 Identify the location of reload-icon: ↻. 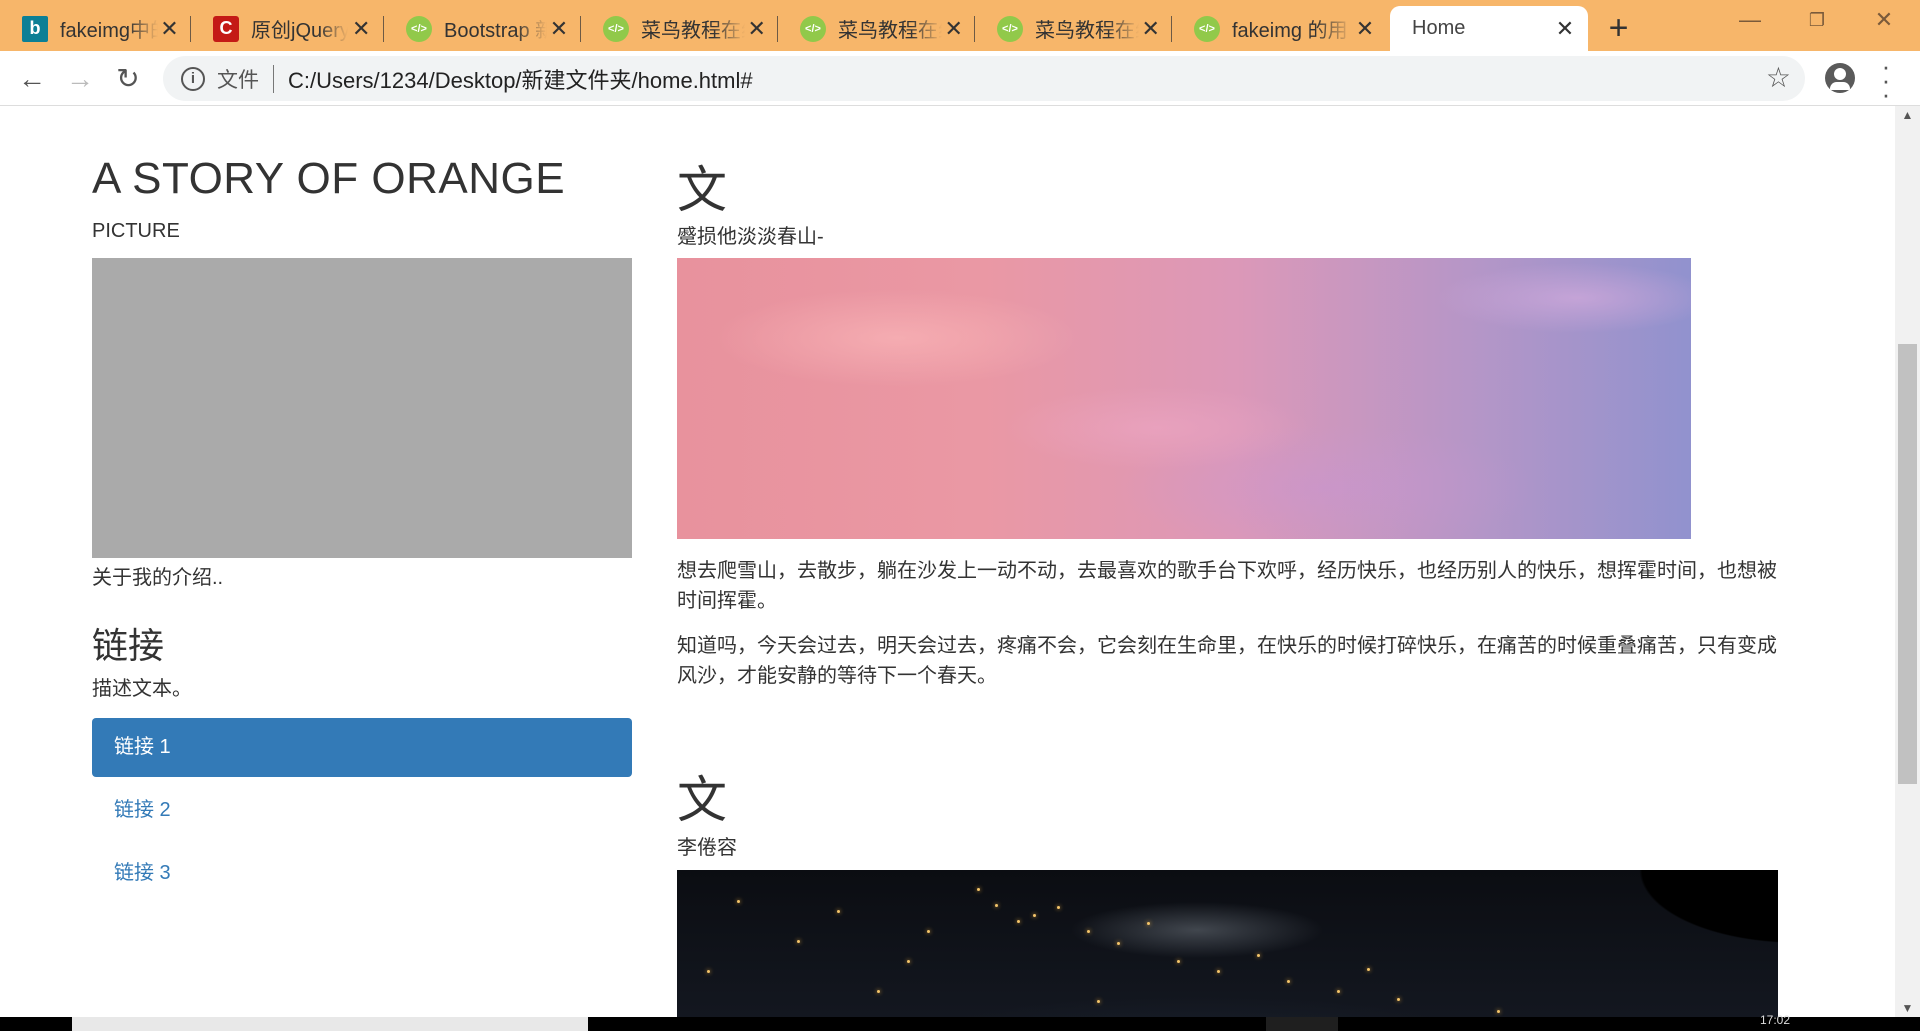
(128, 79).